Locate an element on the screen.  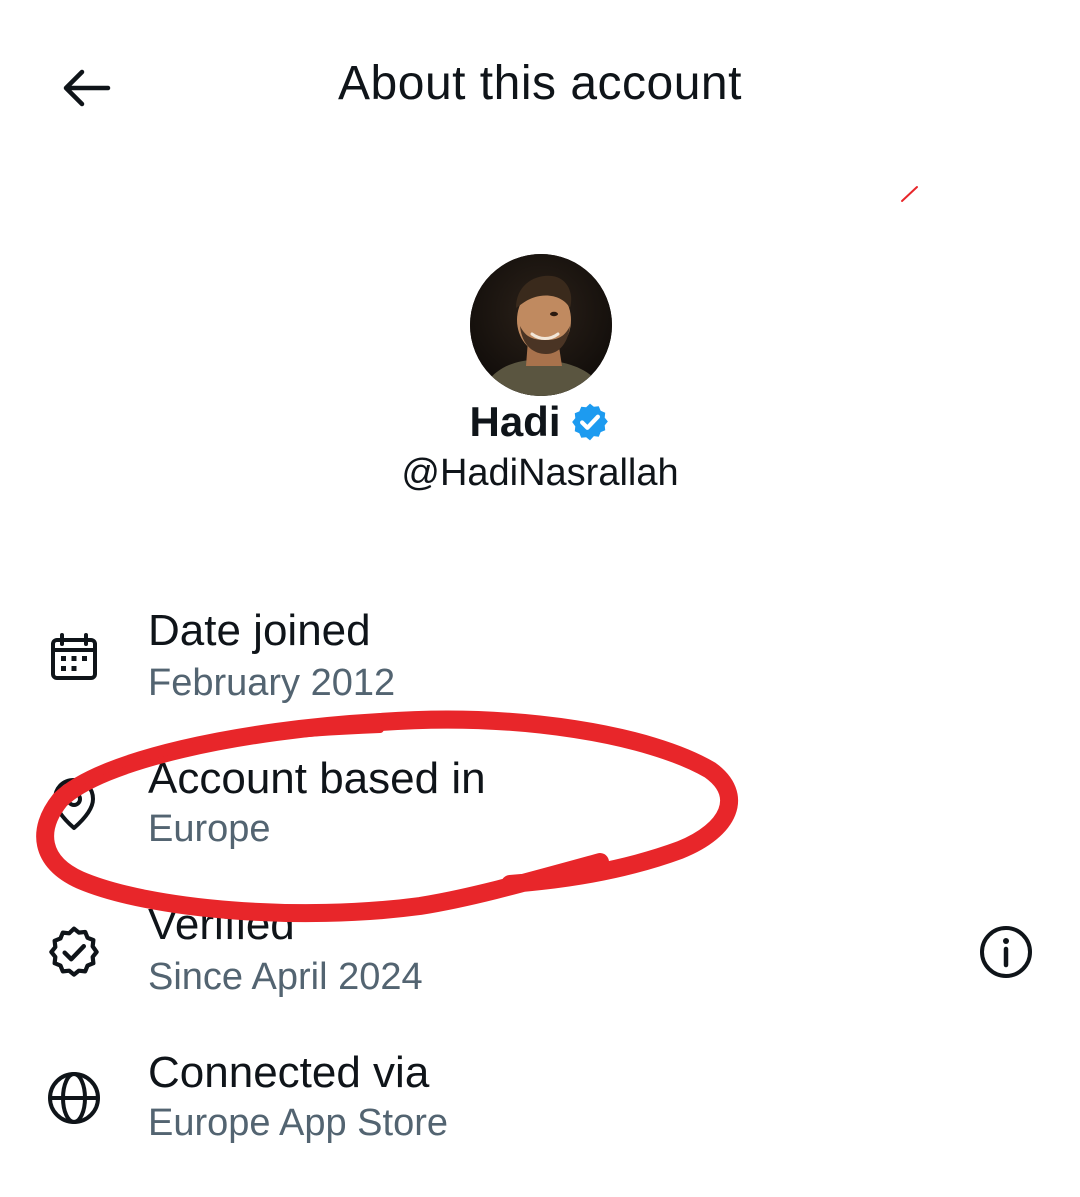
account-based-in-value: Europe is located at coordinates (209, 829).